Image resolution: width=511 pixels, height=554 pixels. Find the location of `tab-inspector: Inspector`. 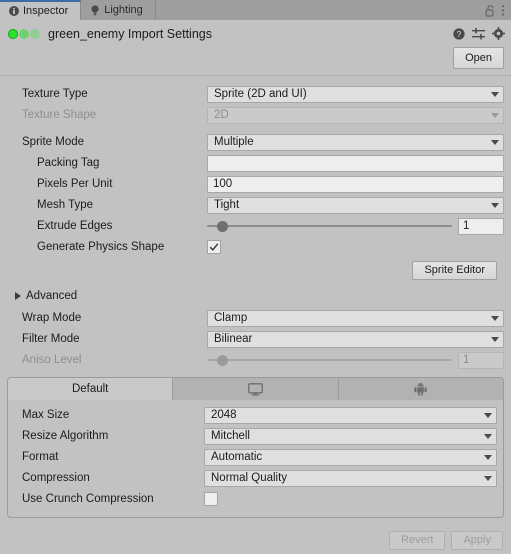

tab-inspector: Inspector is located at coordinates (41, 10).